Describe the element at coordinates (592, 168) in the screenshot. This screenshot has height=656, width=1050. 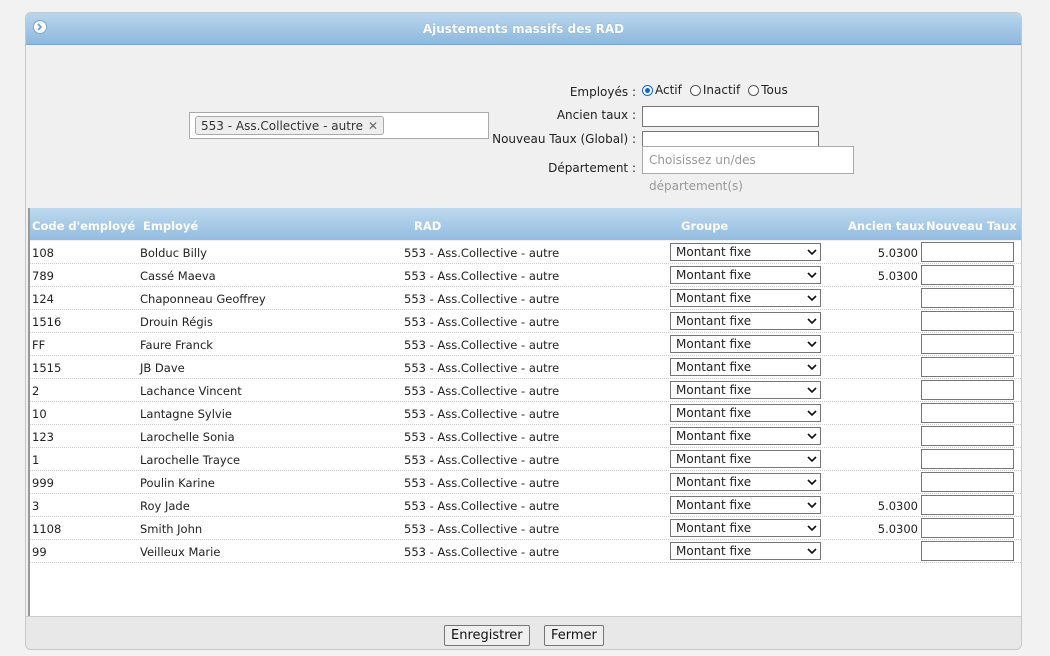
I see `departement-label: Département :` at that location.